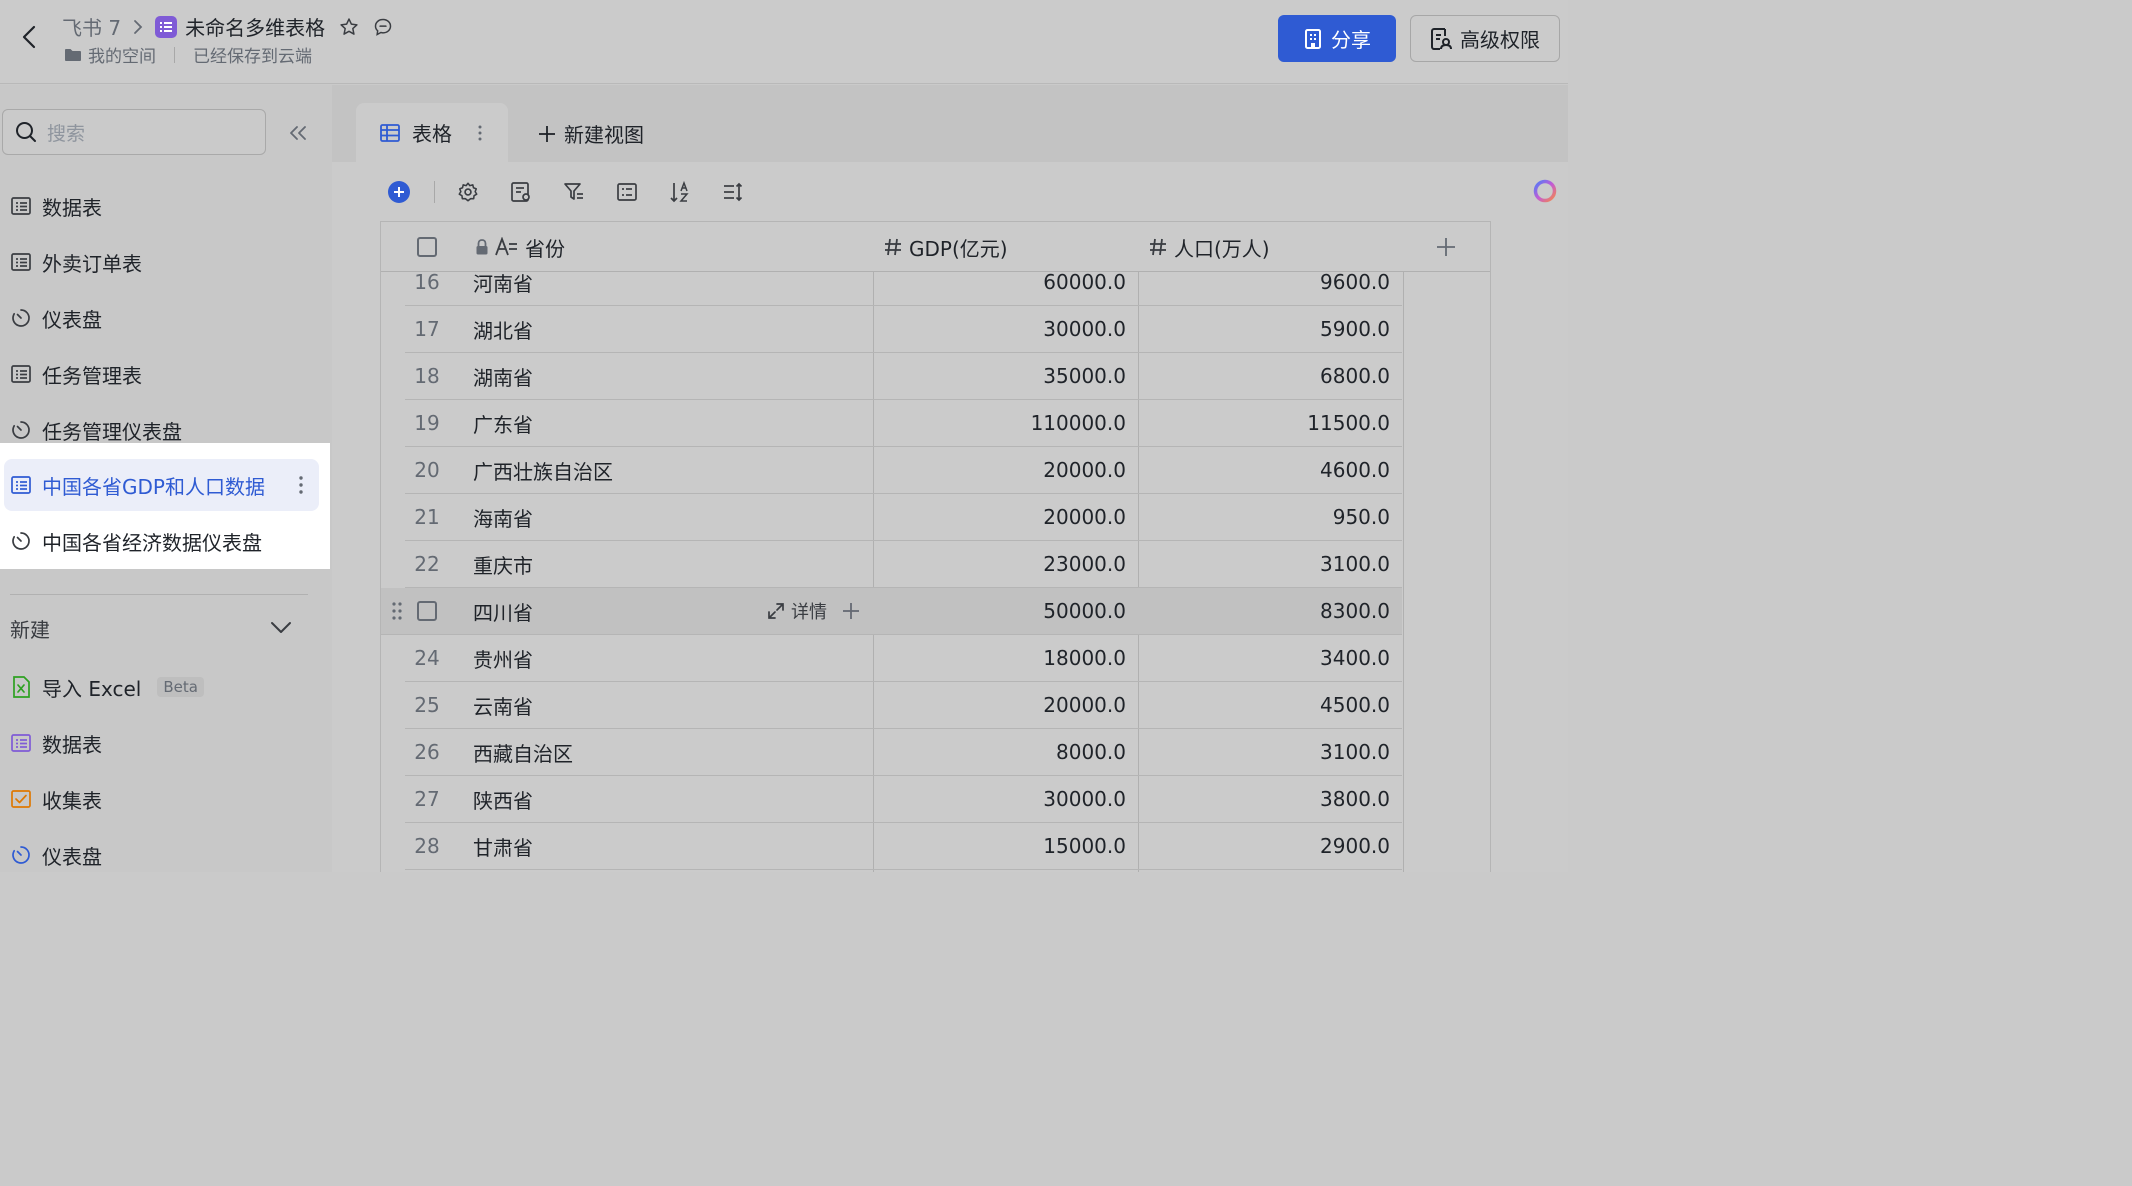 The width and height of the screenshot is (2132, 1186). Describe the element at coordinates (503, 564) in the screenshot. I see `cell-province: 重庆市` at that location.